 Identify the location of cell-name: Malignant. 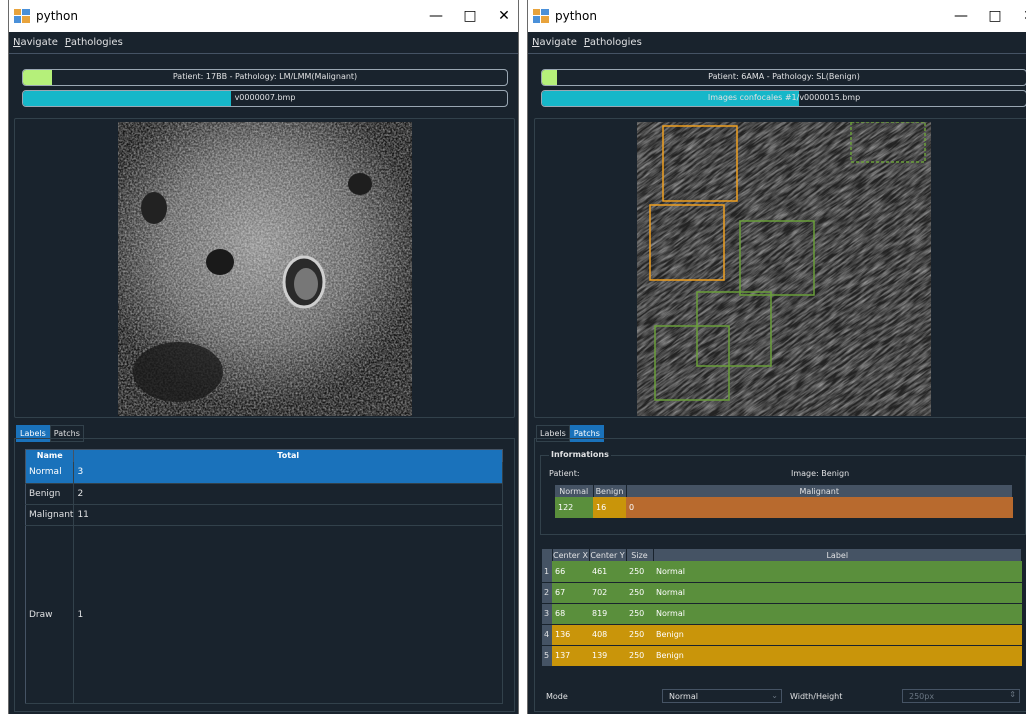
(50, 515).